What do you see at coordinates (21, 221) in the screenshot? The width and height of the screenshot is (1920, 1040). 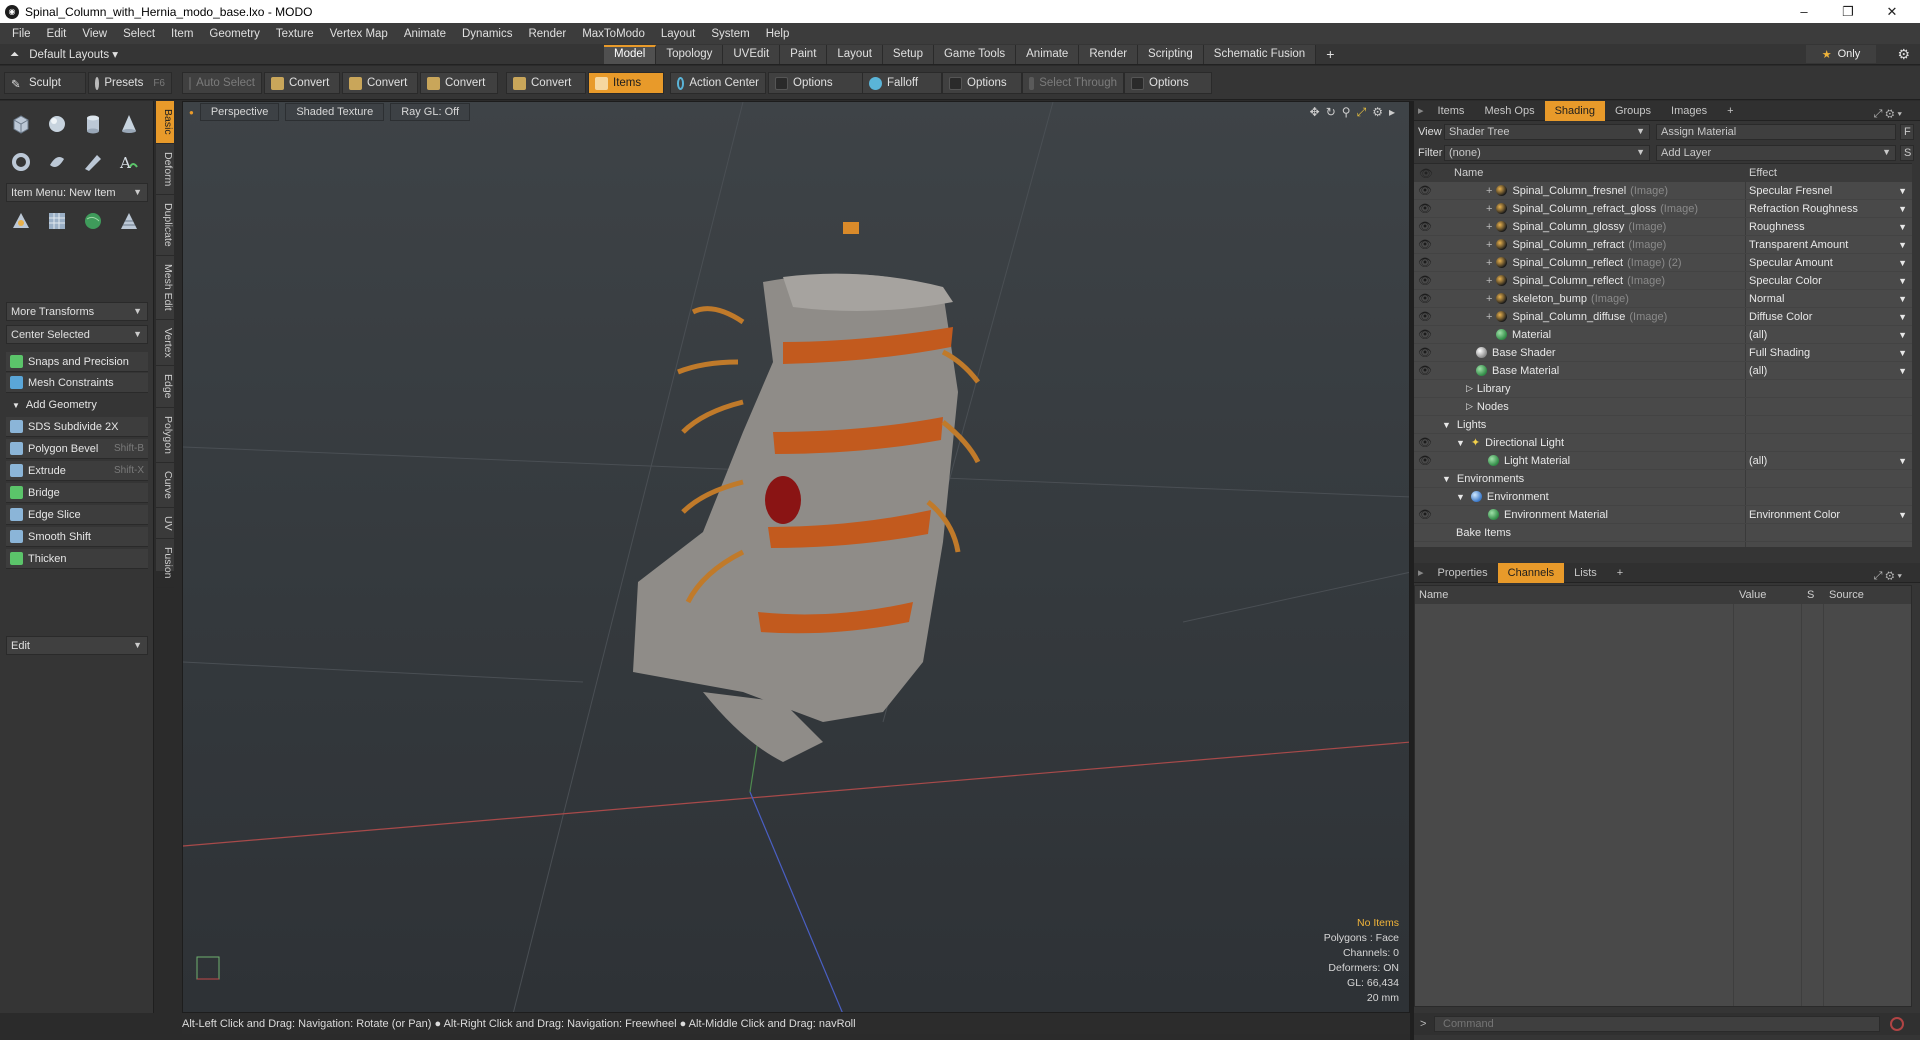 I see `locator-icon` at bounding box center [21, 221].